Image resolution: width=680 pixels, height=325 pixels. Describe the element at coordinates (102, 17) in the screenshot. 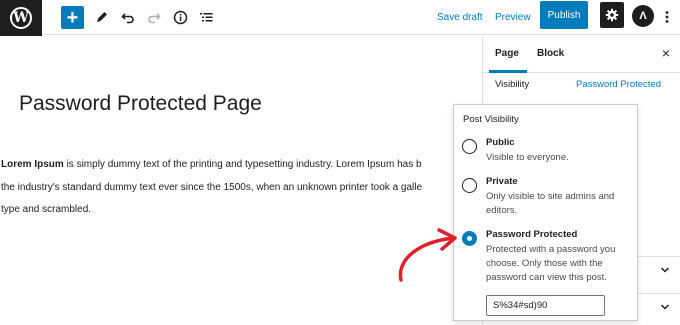

I see `pen-tool-icon` at that location.